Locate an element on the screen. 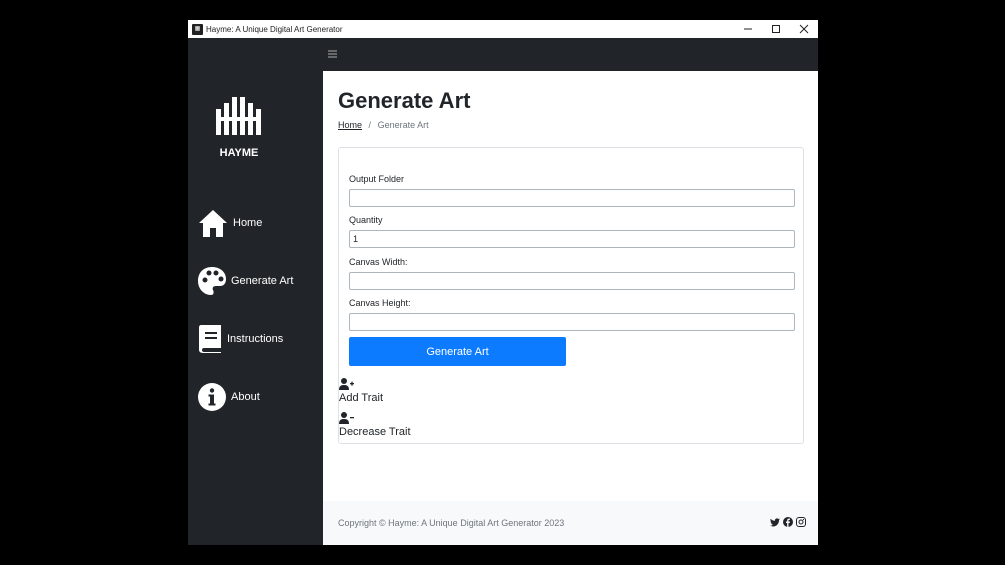 The image size is (1005, 565). sidebar-item-label: About is located at coordinates (245, 397).